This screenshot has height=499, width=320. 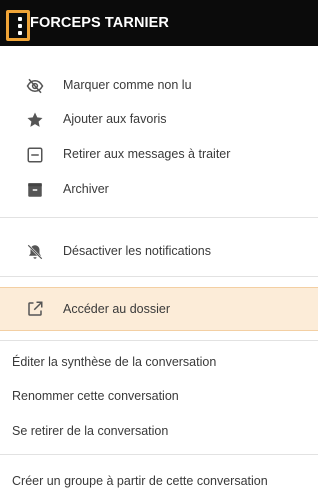 What do you see at coordinates (127, 85) in the screenshot?
I see `mark-unread-label: Marquer comme non lu` at bounding box center [127, 85].